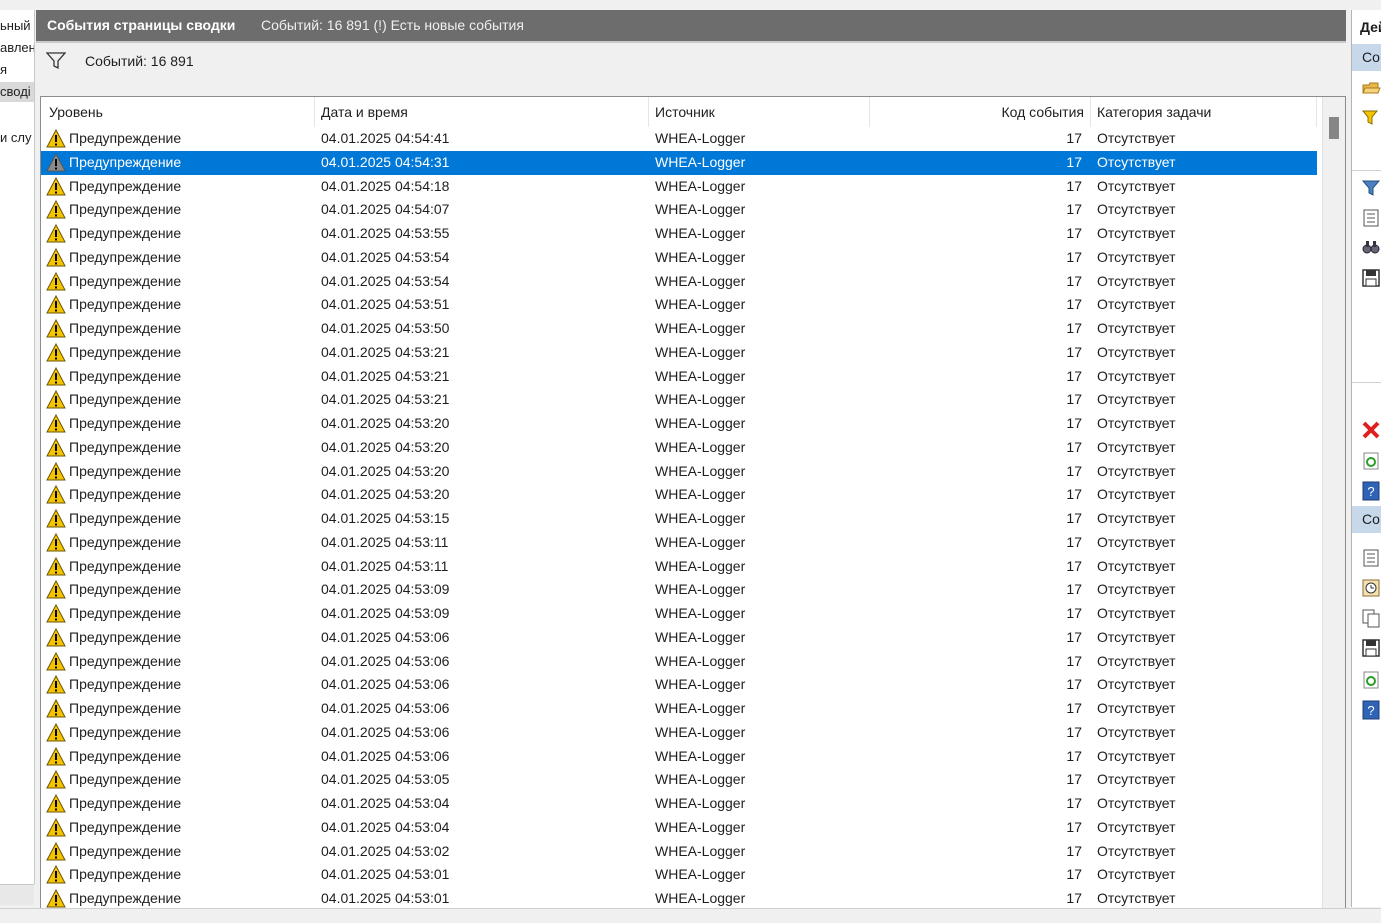 The image size is (1381, 923). What do you see at coordinates (1371, 618) in the screenshot?
I see `copy-icon` at bounding box center [1371, 618].